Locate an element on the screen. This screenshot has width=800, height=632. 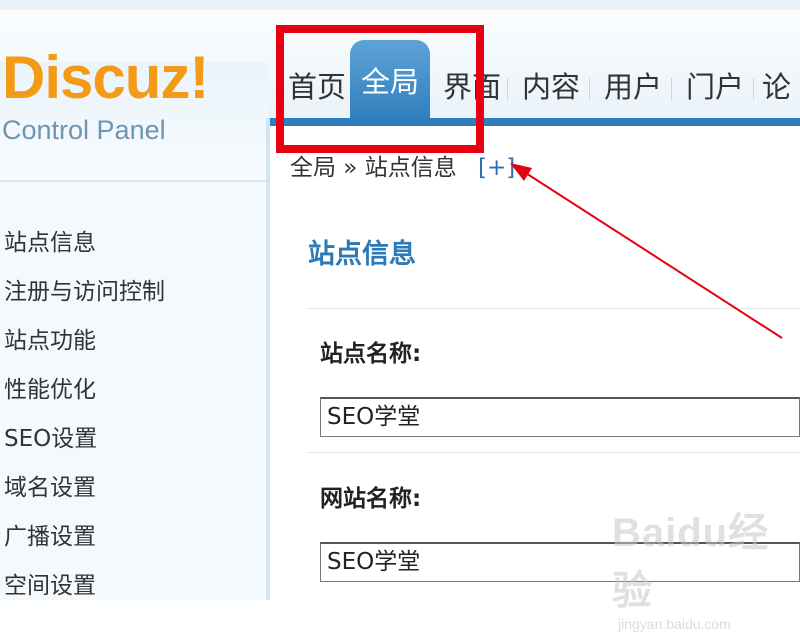
site-name-label: 站点名称: is located at coordinates (371, 354).